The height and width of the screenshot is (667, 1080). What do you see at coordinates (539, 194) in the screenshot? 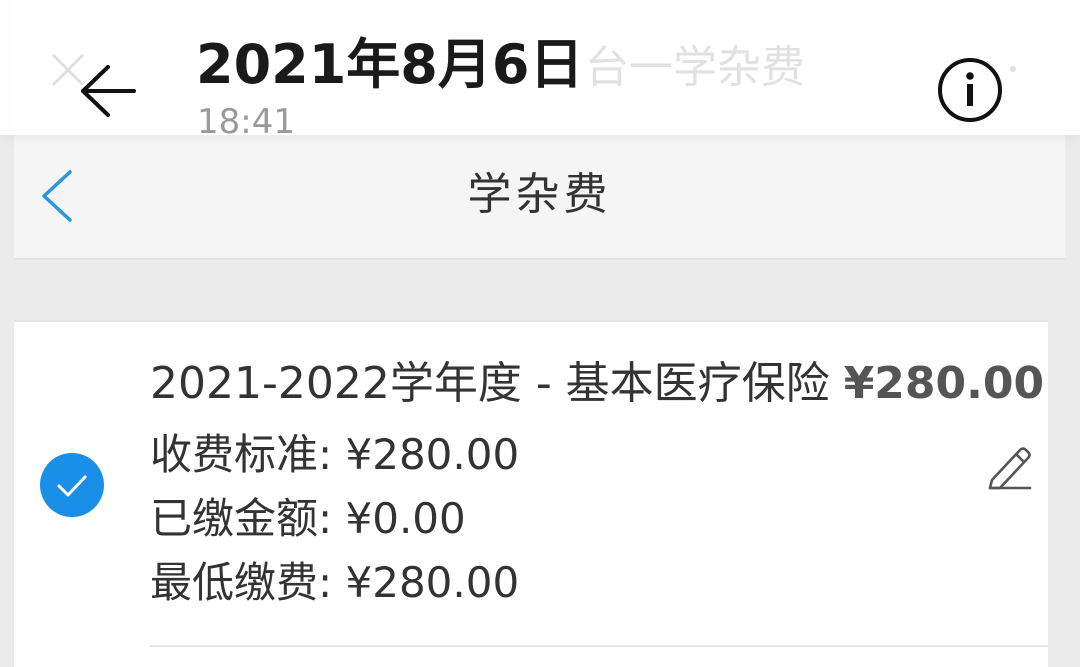
I see `page-title: 学杂费` at bounding box center [539, 194].